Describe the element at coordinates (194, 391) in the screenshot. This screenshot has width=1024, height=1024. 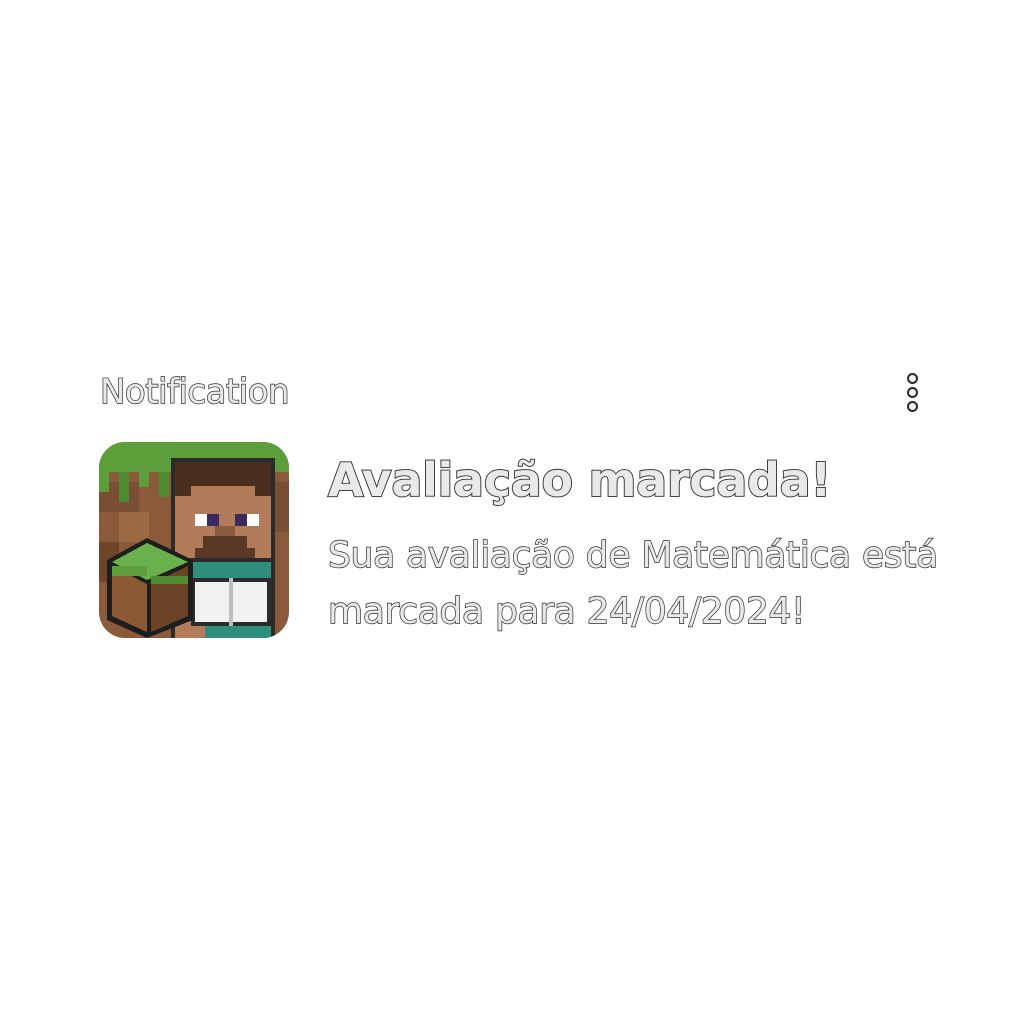
I see `notification-header-label: Notification` at that location.